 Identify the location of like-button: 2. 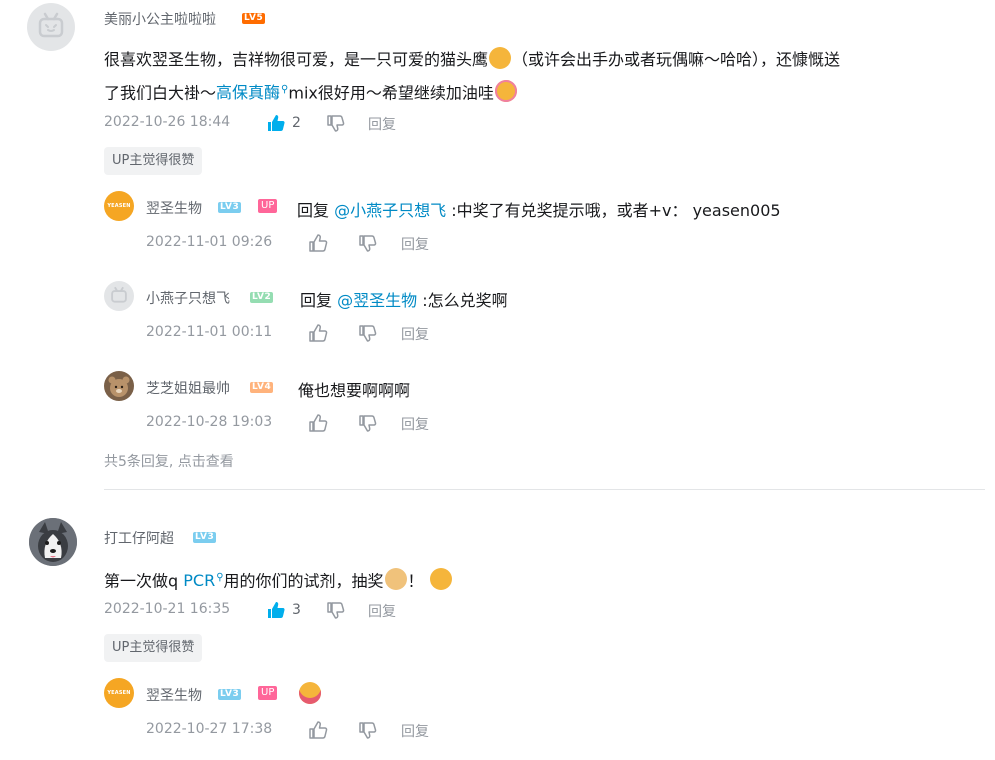
(283, 123).